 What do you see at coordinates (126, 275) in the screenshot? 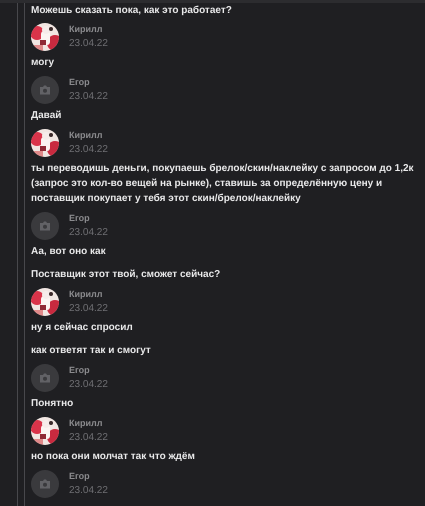
I see `message-text: Поставщик этот твой, сможет сейчас?` at bounding box center [126, 275].